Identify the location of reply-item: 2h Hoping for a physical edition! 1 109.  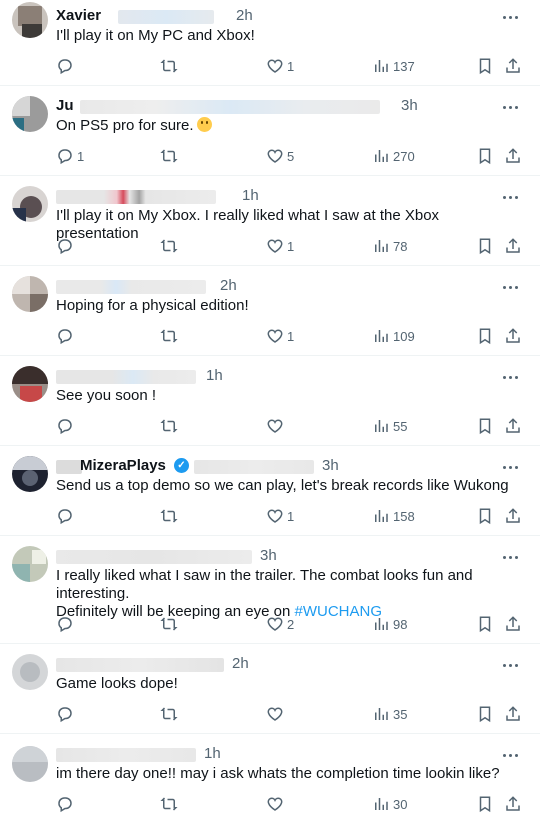
(270, 311).